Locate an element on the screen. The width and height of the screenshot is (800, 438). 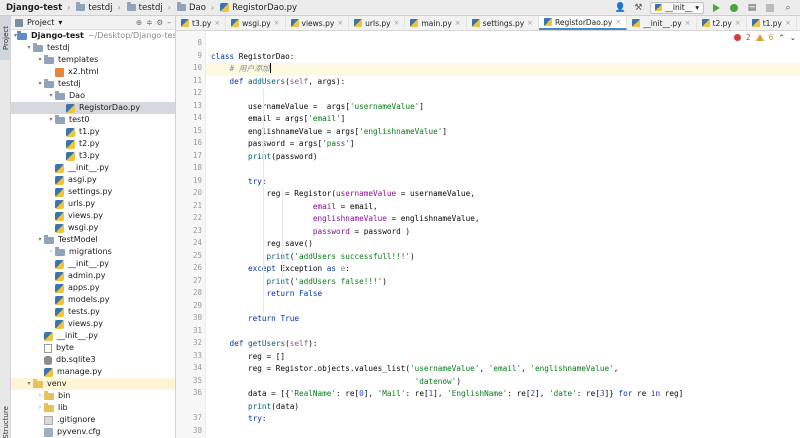
tree-item: wsgi.py is located at coordinates (93, 228).